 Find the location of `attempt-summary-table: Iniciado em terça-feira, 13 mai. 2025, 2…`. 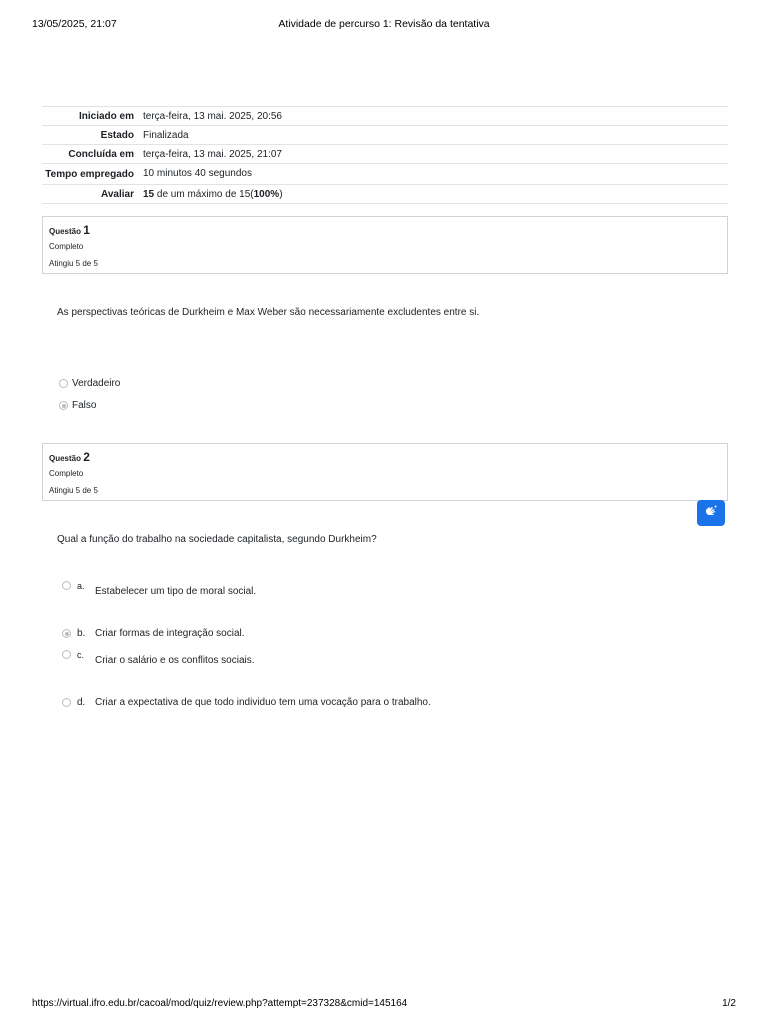

attempt-summary-table: Iniciado em terça-feira, 13 mai. 2025, 2… is located at coordinates (385, 155).